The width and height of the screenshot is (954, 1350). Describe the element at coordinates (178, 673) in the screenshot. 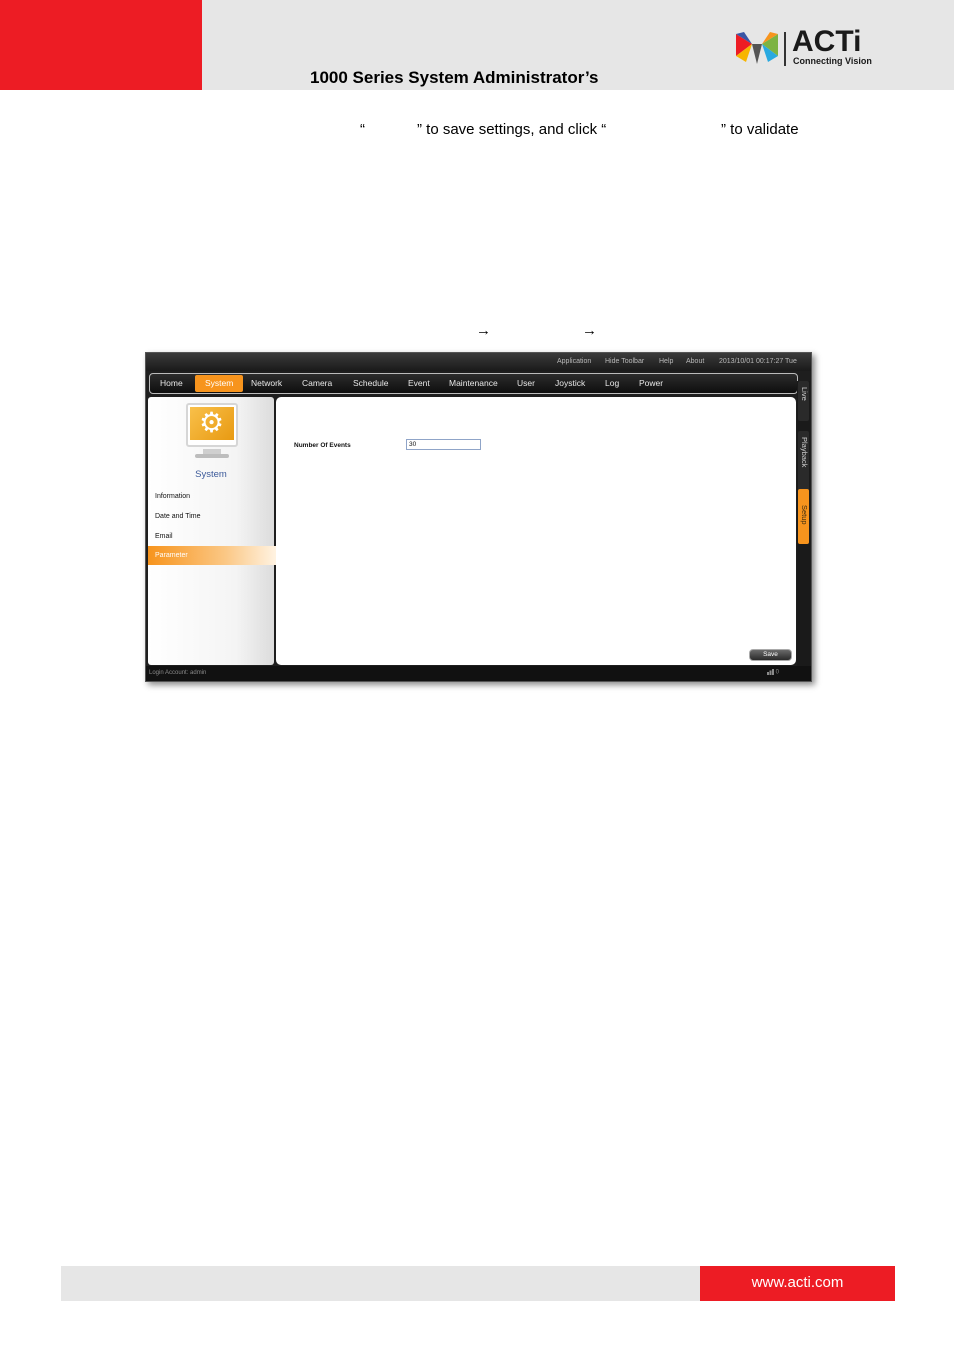

I see `login-account-status: Login Account: admin` at that location.